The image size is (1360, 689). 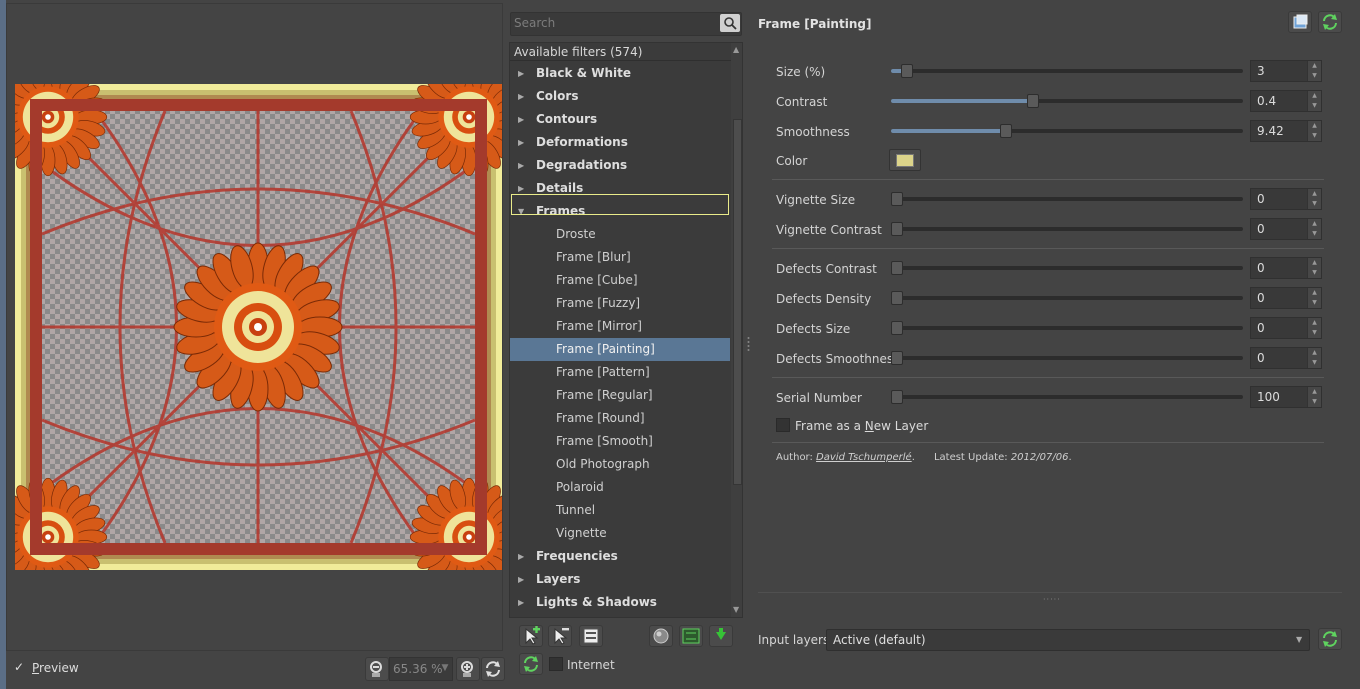 I want to click on expand-collapse-button, so click(x=691, y=636).